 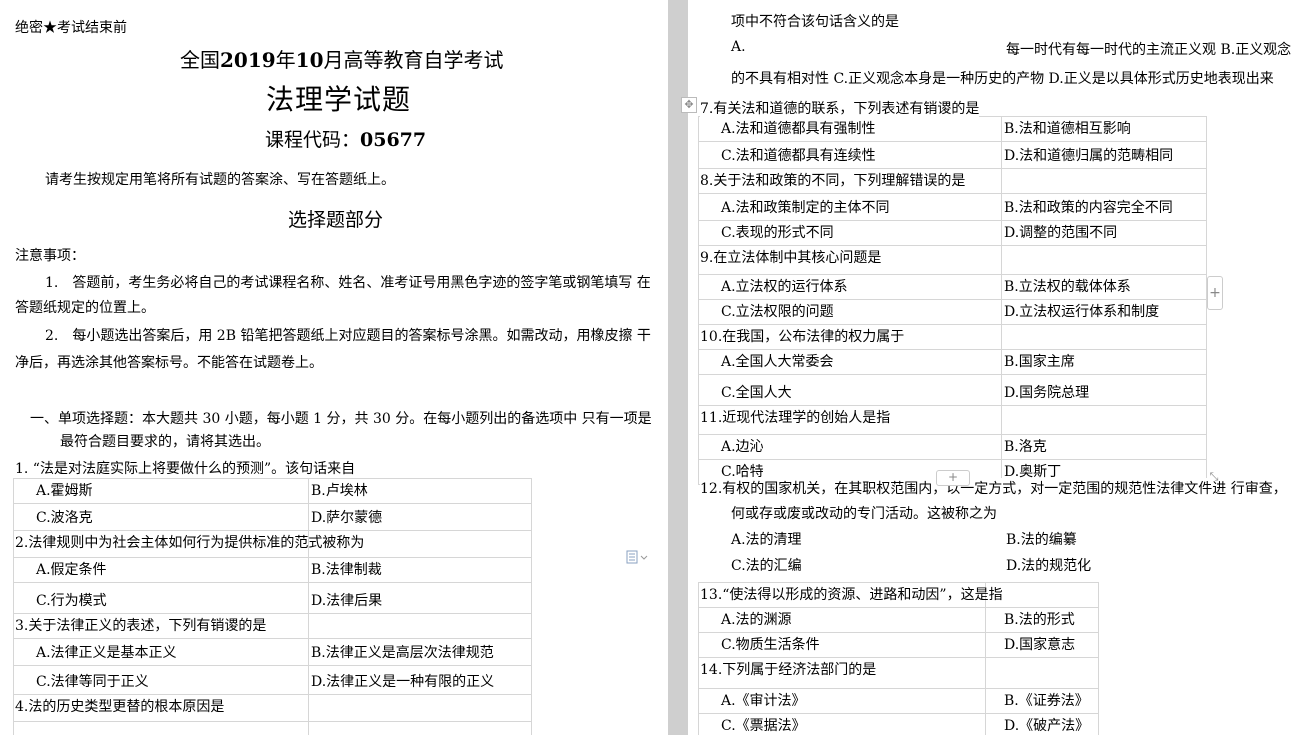 What do you see at coordinates (336, 220) in the screenshot?
I see `section-title: 选择题部分` at bounding box center [336, 220].